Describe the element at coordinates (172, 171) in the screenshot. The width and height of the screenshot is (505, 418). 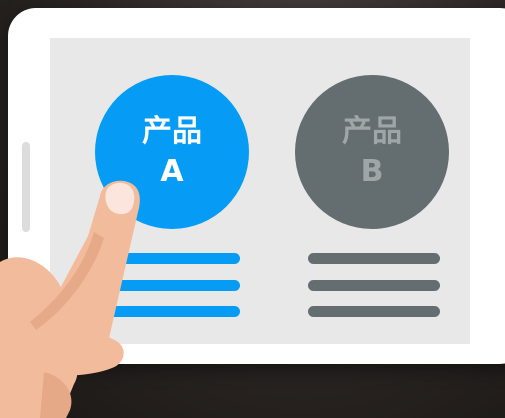
I see `product-a-label-line2: A` at that location.